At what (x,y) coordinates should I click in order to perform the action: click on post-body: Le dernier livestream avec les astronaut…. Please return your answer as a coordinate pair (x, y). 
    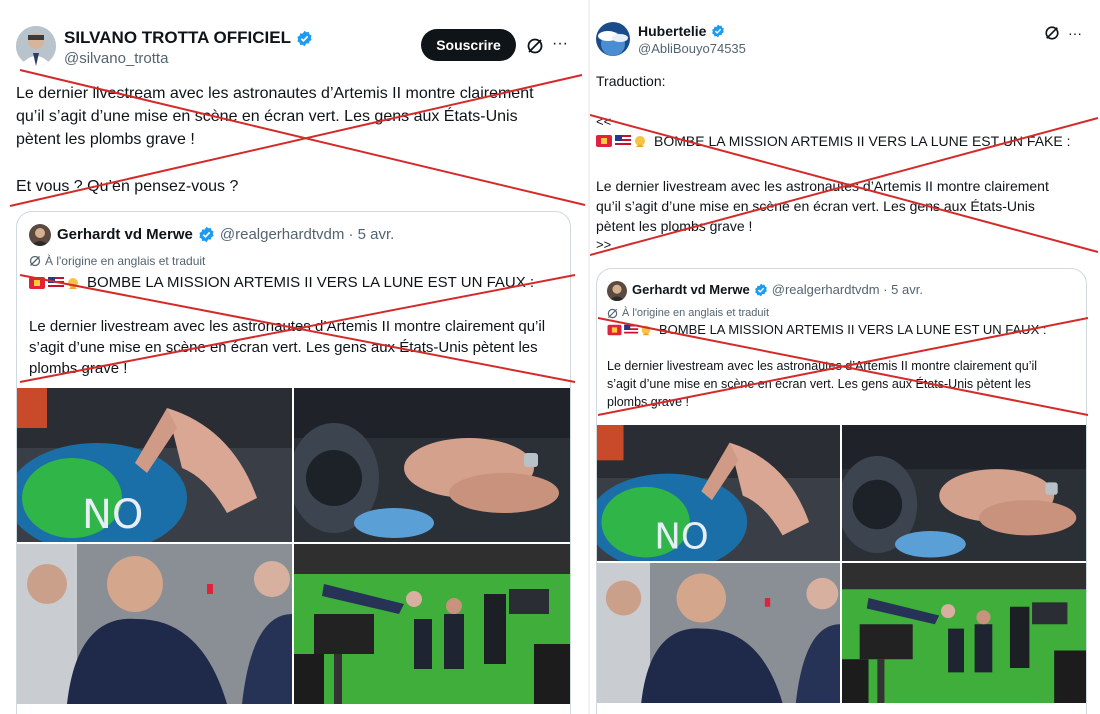
    Looking at the image, I should click on (822, 206).